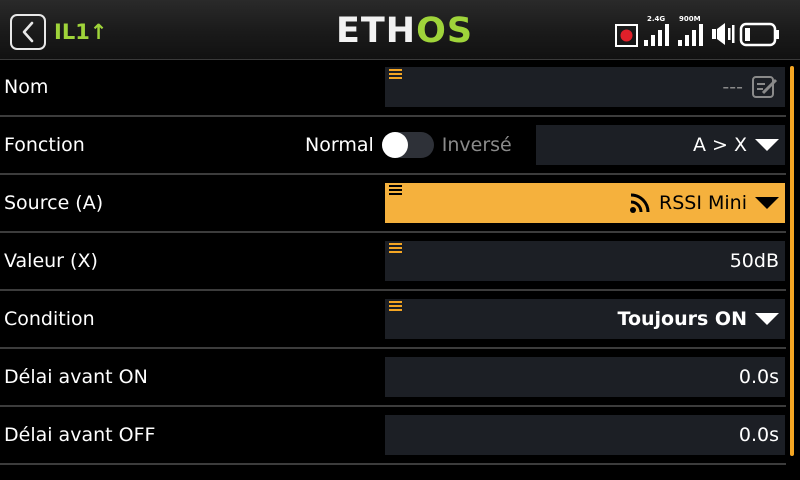  What do you see at coordinates (585, 435) in the screenshot?
I see `delai-off-field: 0.0s` at bounding box center [585, 435].